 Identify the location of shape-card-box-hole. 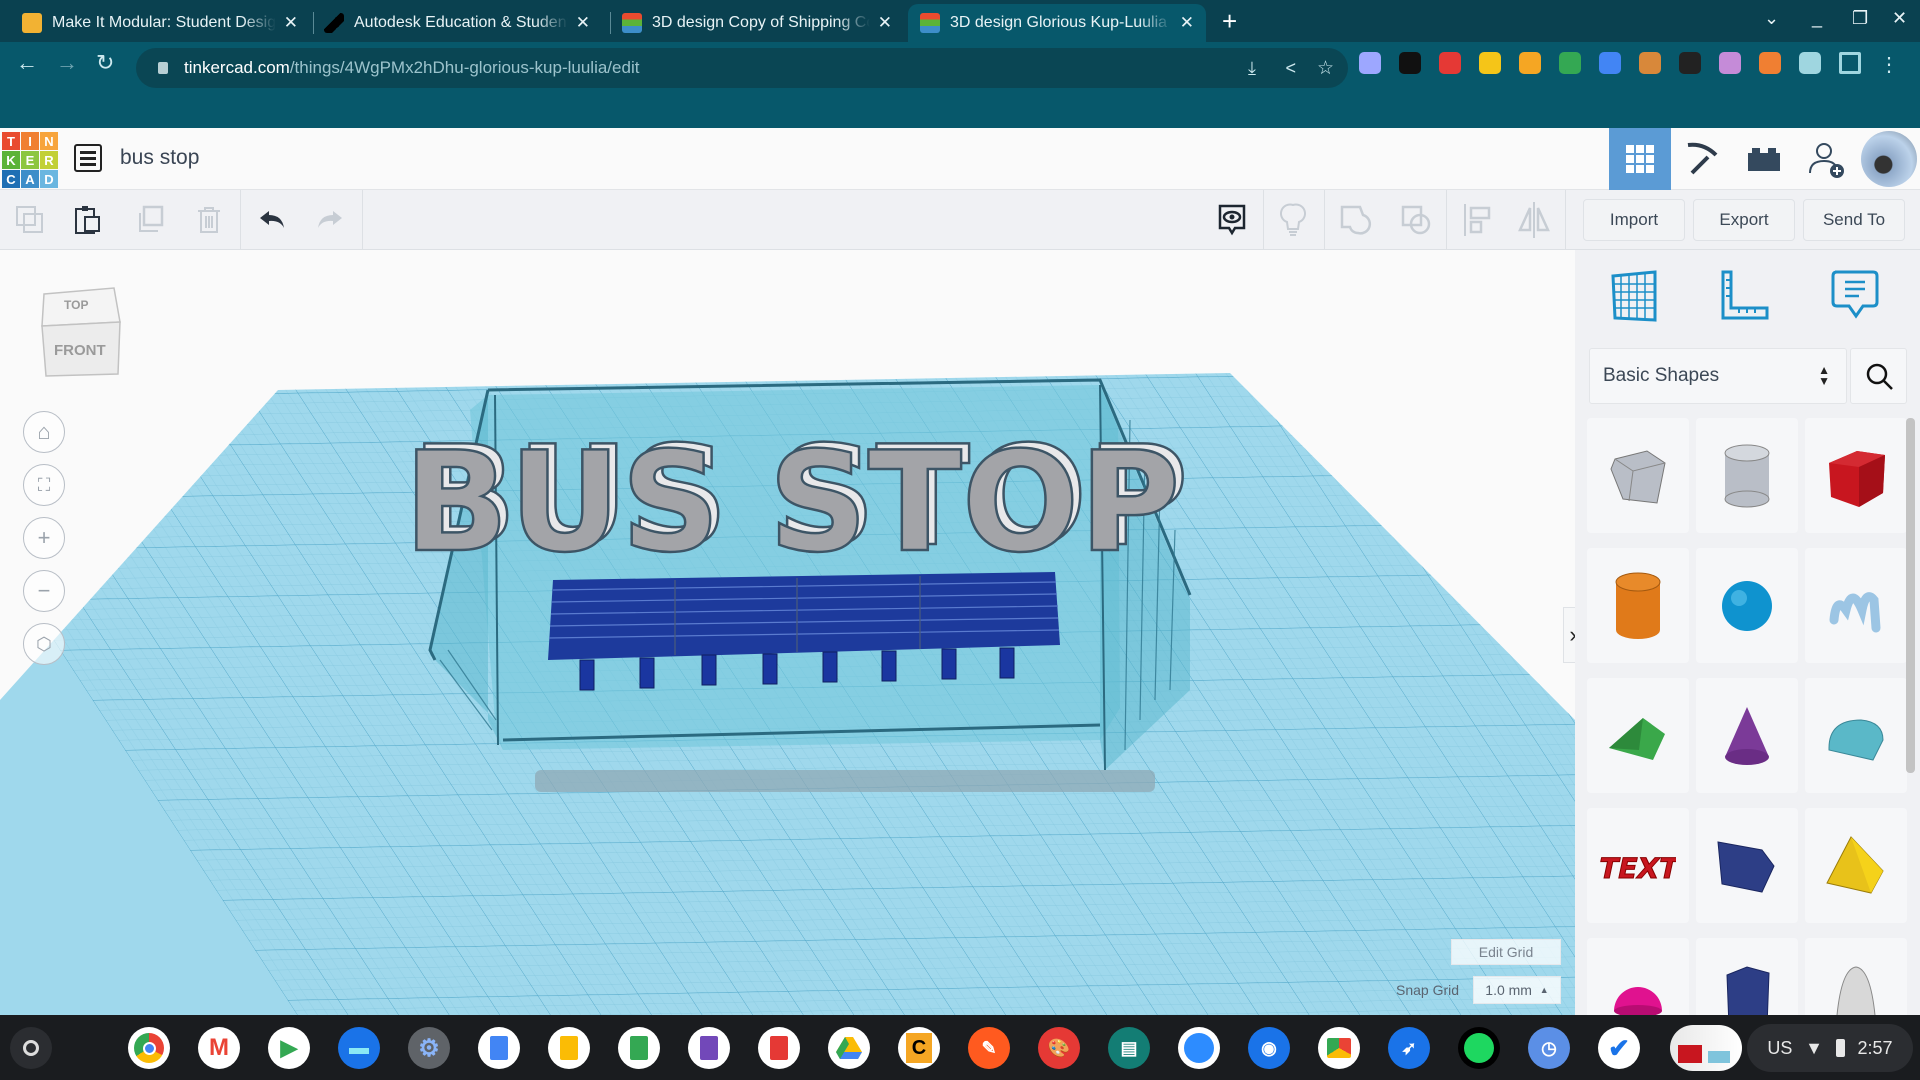
(1638, 475).